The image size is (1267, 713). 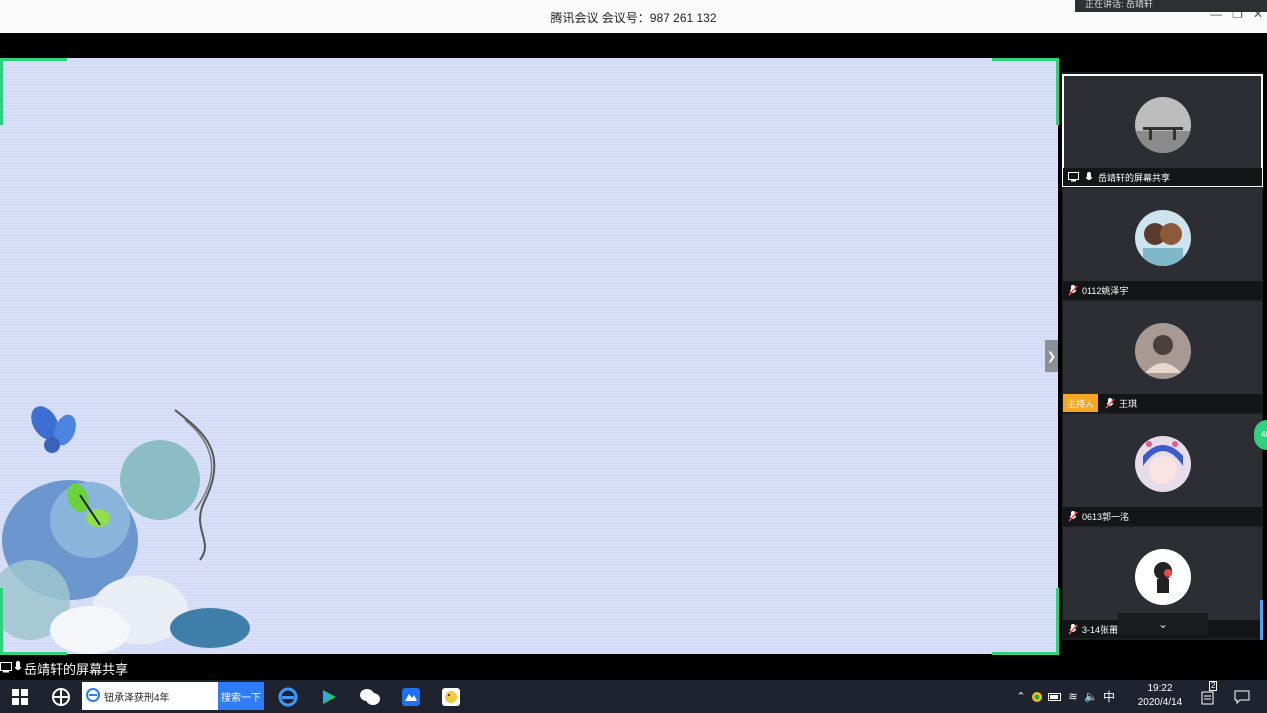 I want to click on participant-nameplate: 岳靖轩的屏幕共享, so click(x=1162, y=177).